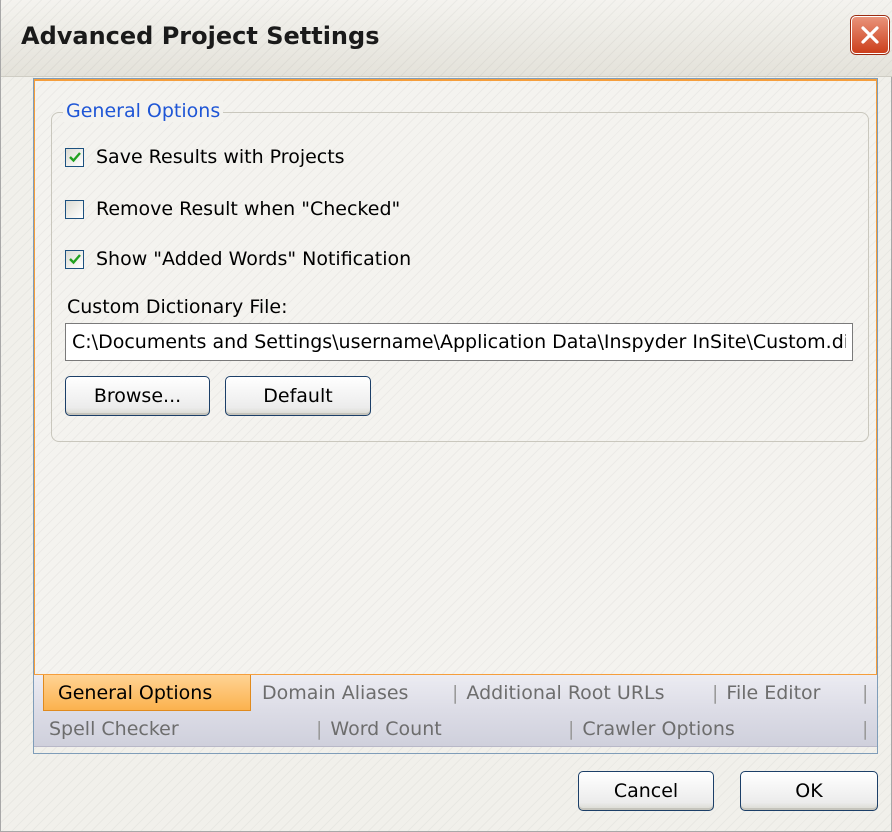 The image size is (892, 832). I want to click on save-results-checkbox-row: Save Results with Projects, so click(205, 157).